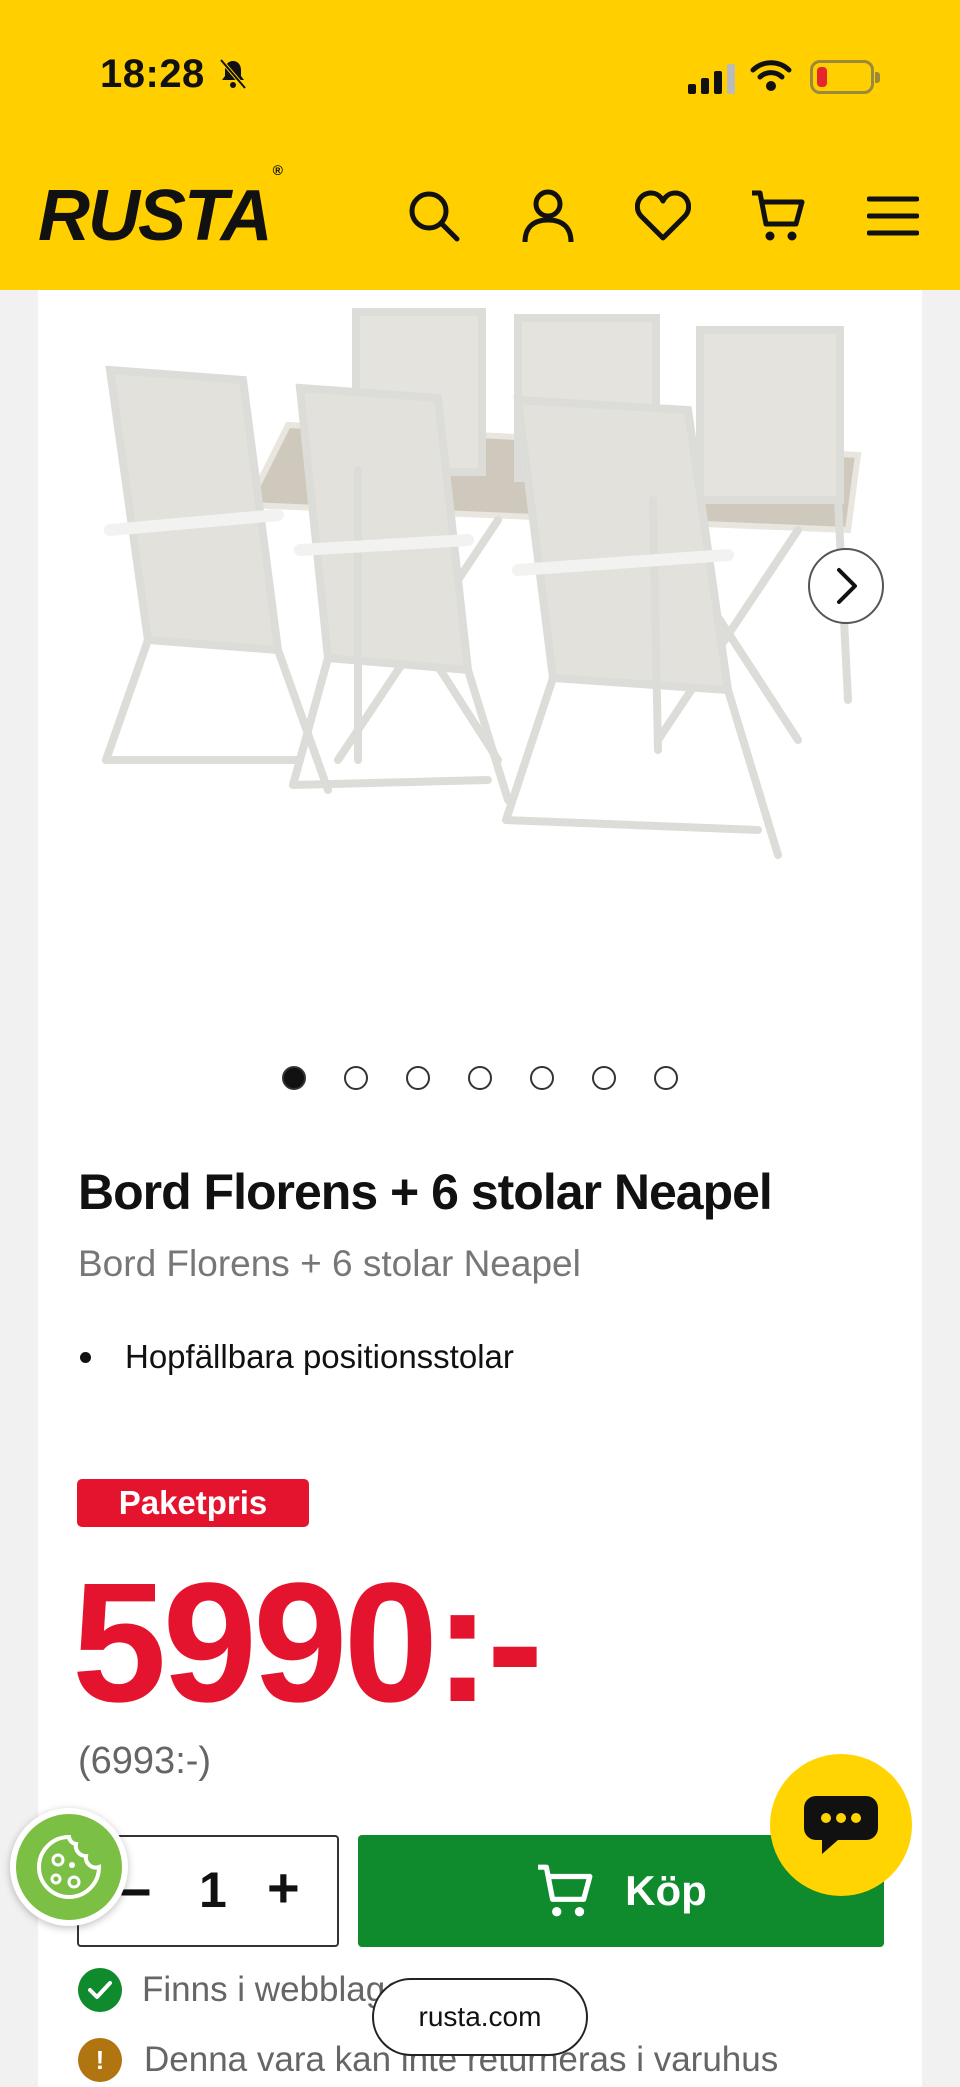 This screenshot has height=2087, width=960. Describe the element at coordinates (247, 1990) in the screenshot. I see `stock-status: Finns i webblager` at that location.